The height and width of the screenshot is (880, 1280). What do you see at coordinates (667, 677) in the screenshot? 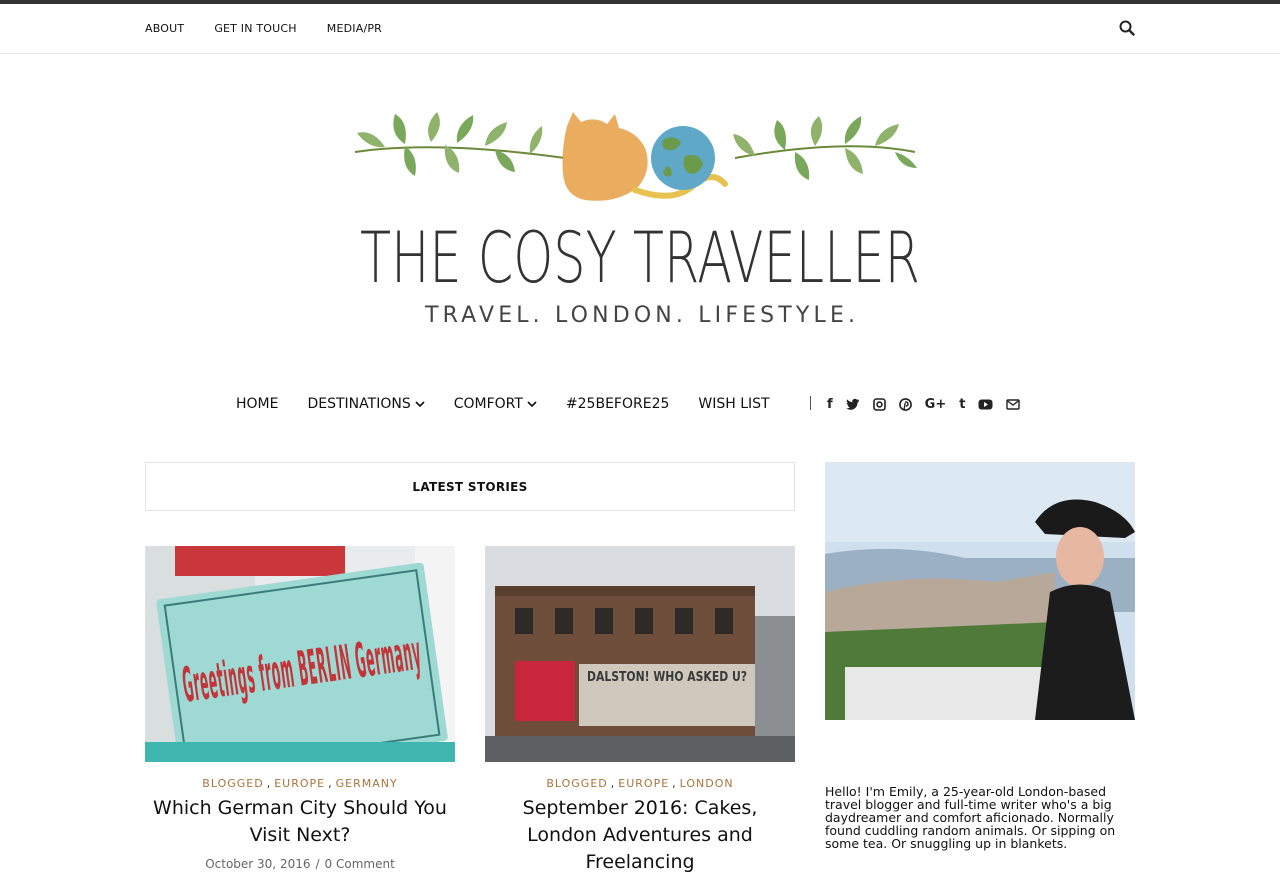
I see `mural-text: DALSTON! WHO ASKED U?` at bounding box center [667, 677].